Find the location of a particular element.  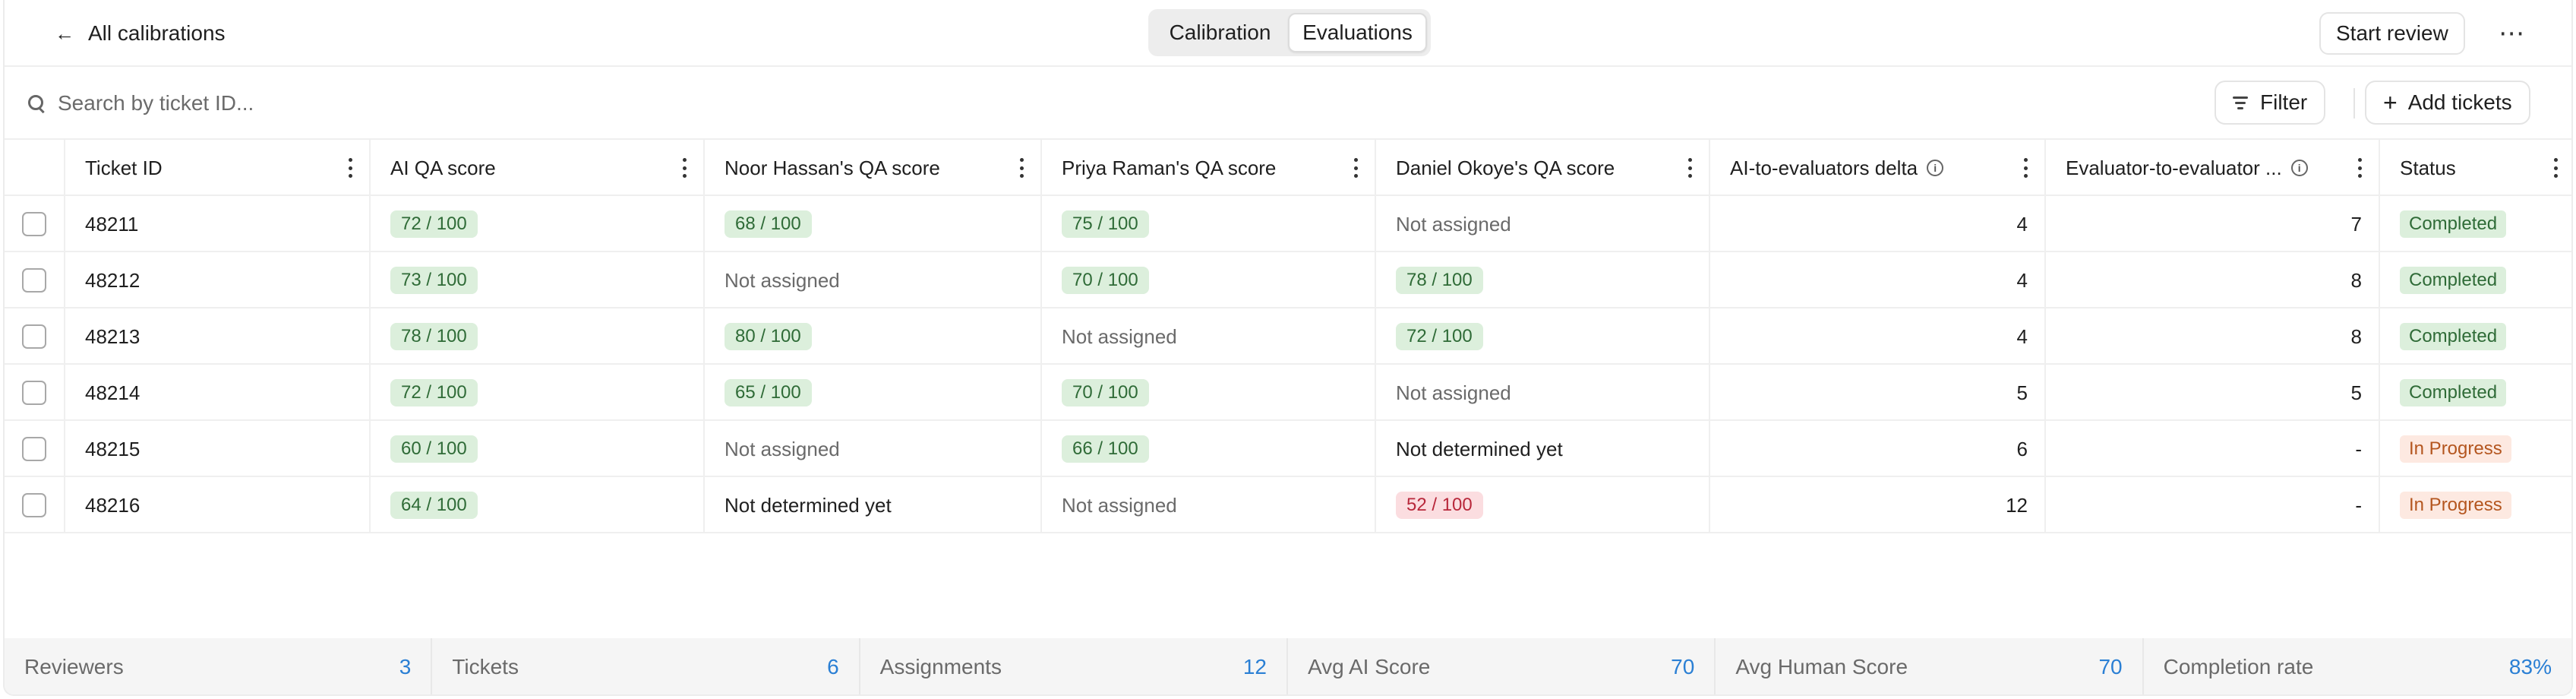

ticket-id: 48214 is located at coordinates (112, 392).